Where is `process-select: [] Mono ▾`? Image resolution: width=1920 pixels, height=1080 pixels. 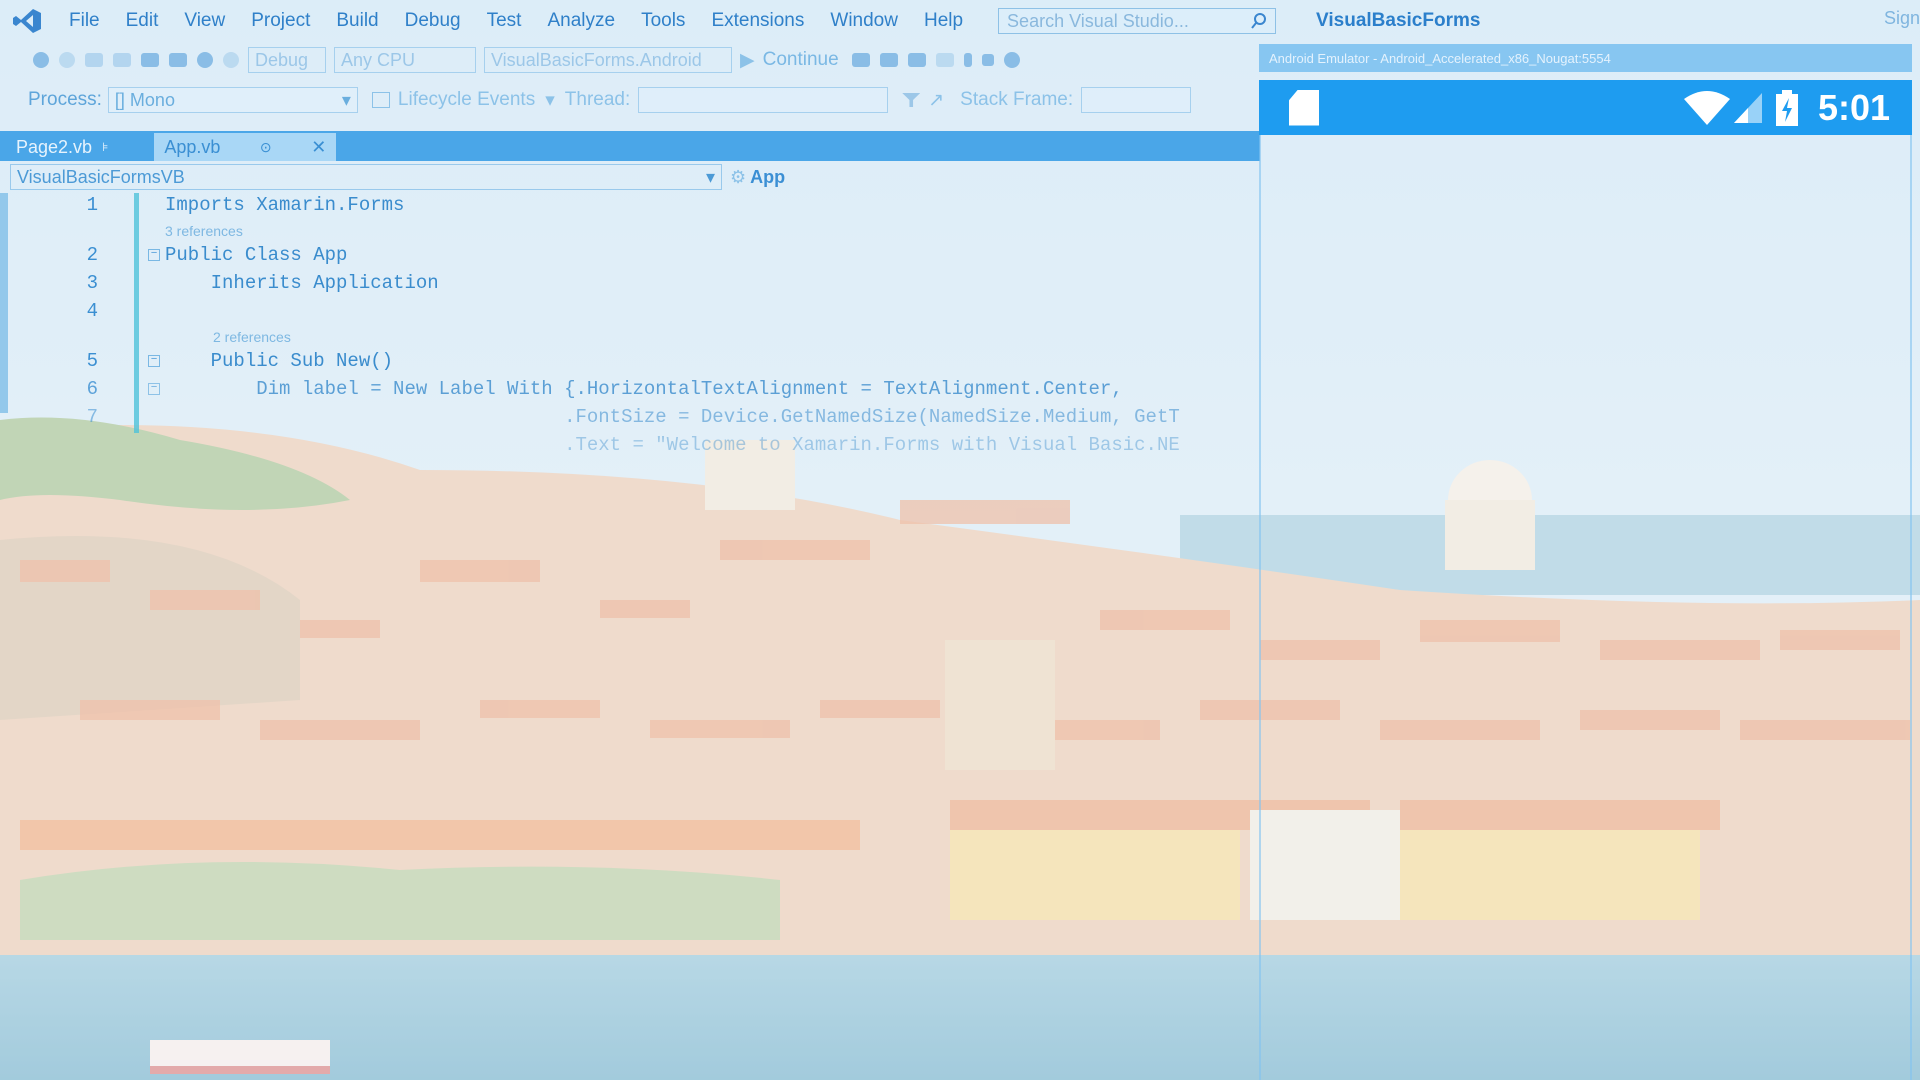 process-select: [] Mono ▾ is located at coordinates (232, 100).